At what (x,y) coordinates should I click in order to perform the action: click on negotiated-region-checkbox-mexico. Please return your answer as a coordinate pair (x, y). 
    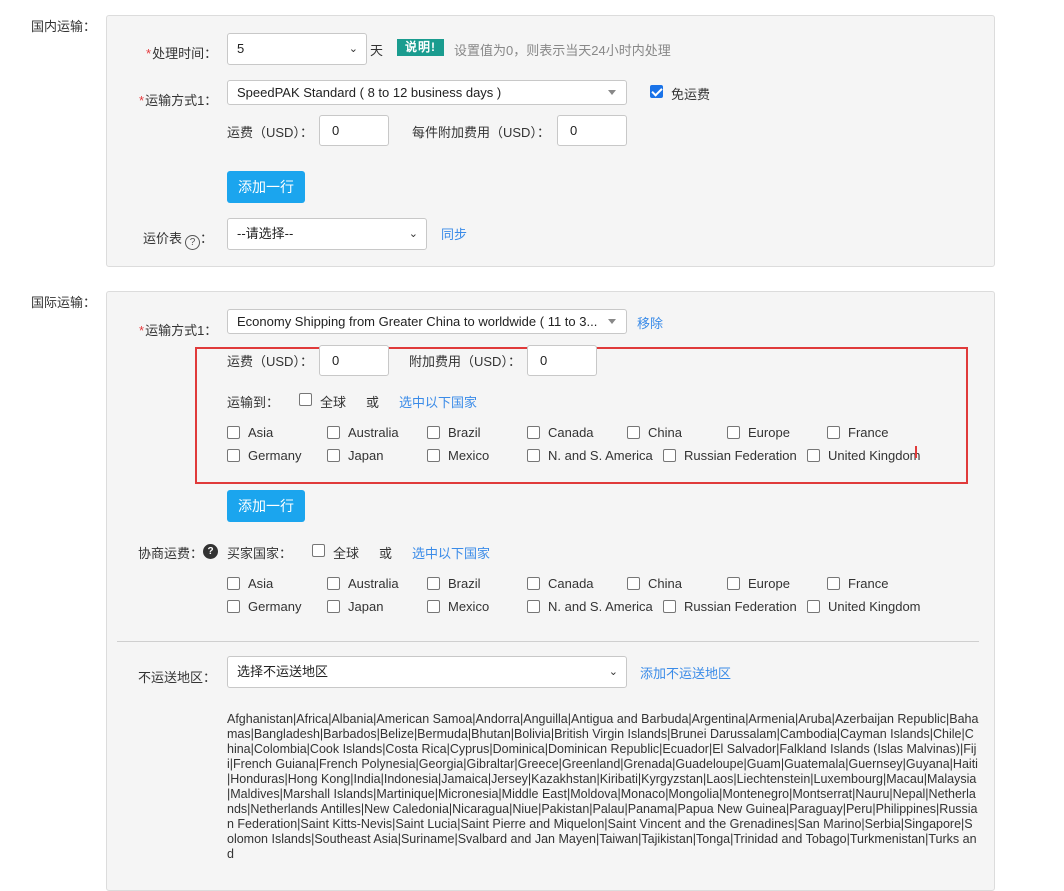
    Looking at the image, I should click on (433, 606).